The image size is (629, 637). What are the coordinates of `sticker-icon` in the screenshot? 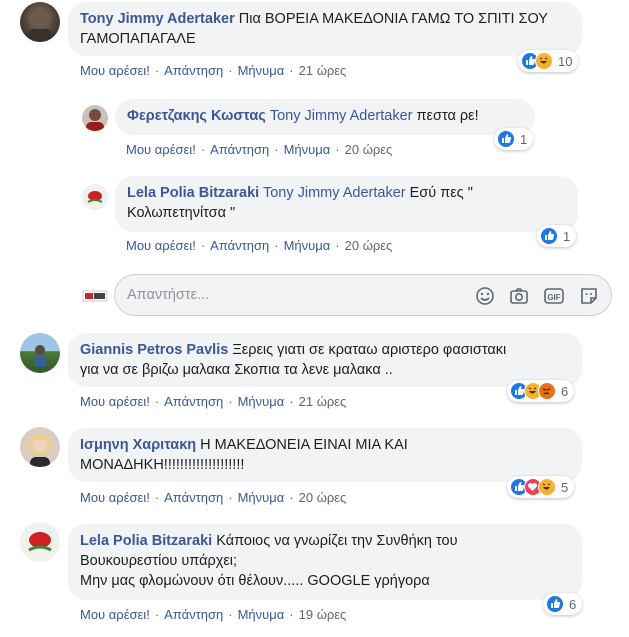 It's located at (589, 296).